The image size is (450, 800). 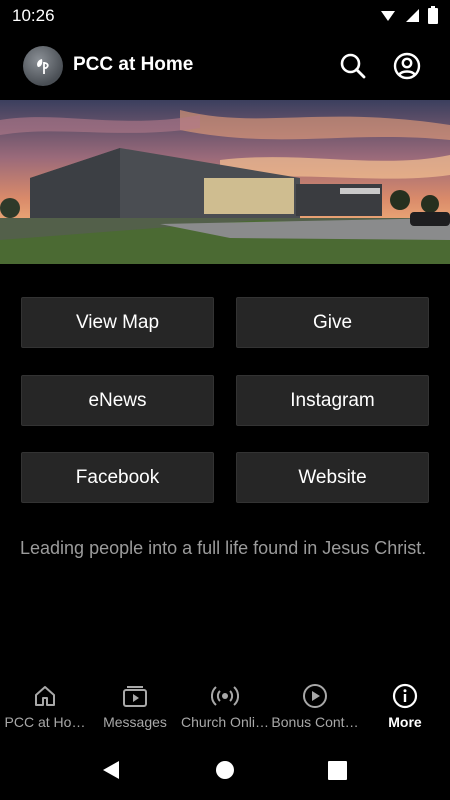 What do you see at coordinates (111, 770) in the screenshot?
I see `back-icon` at bounding box center [111, 770].